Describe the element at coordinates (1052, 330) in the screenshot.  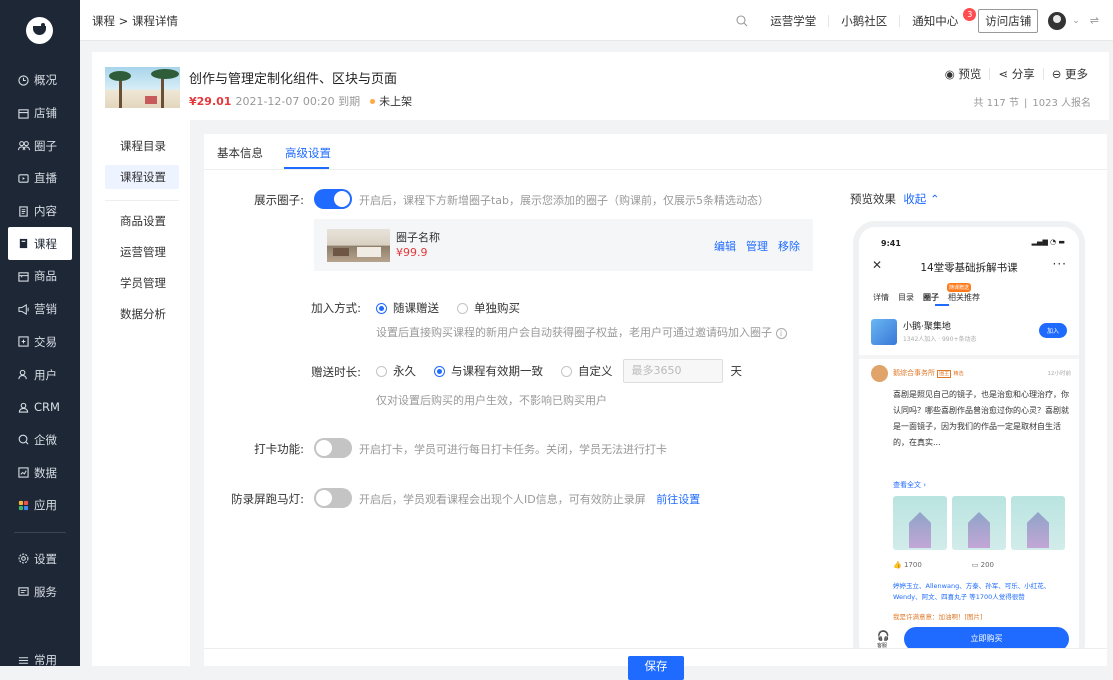
I see `phone-join-button: 加入` at that location.